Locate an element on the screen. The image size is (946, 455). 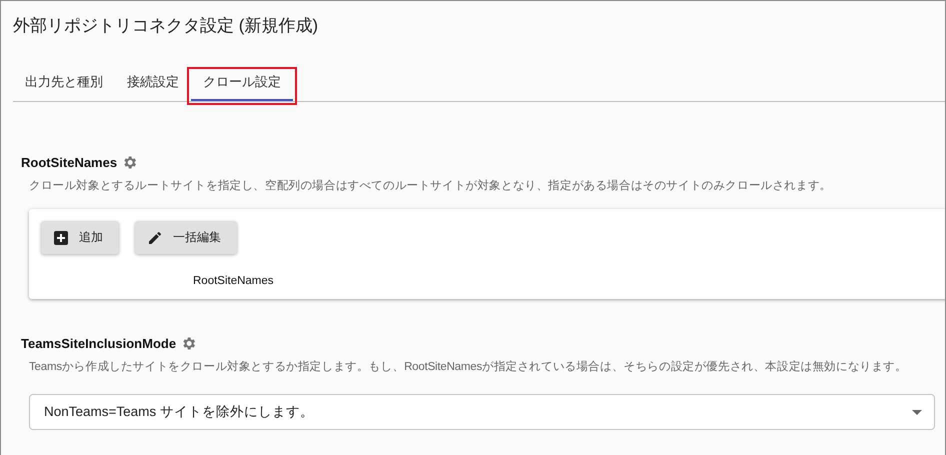
plus-square-icon is located at coordinates (61, 238).